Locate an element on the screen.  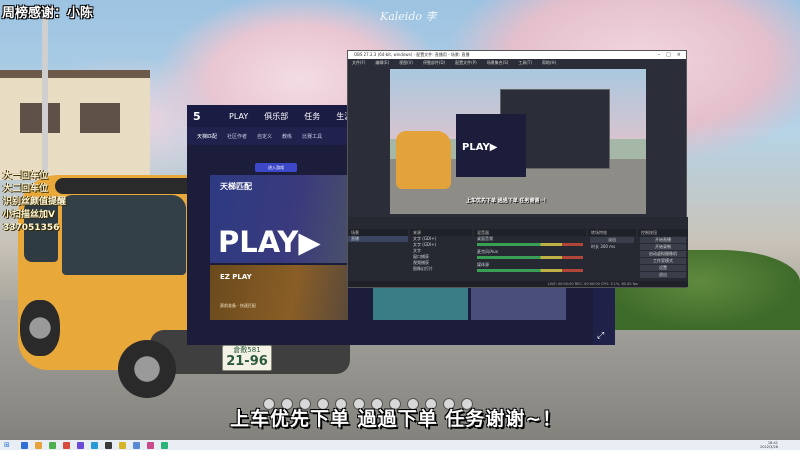
game-subtab-tools: 比赛工具 is located at coordinates (312, 136).